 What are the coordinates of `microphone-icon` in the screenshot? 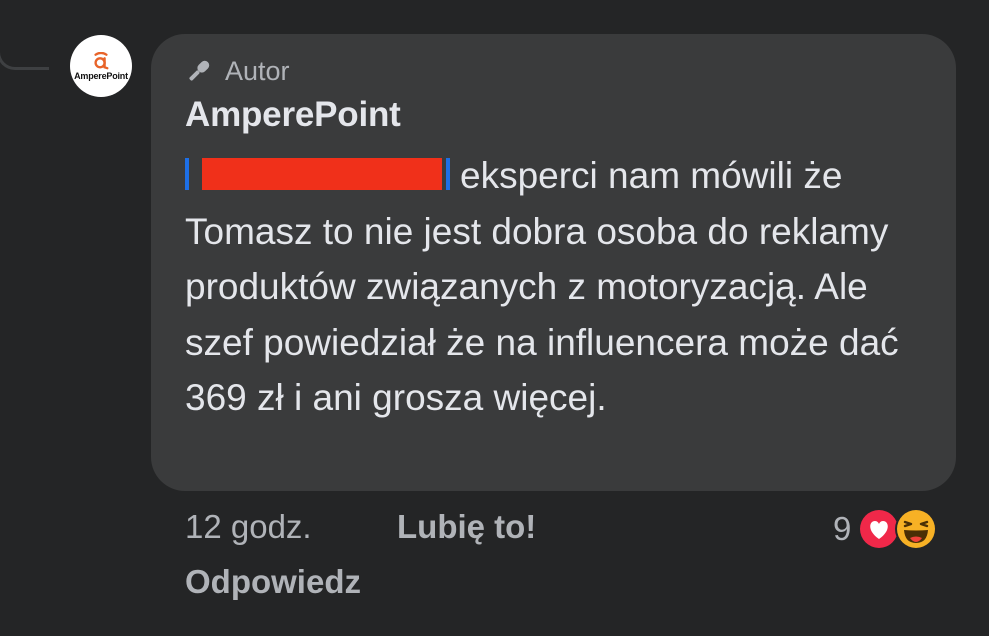 It's located at (199, 70).